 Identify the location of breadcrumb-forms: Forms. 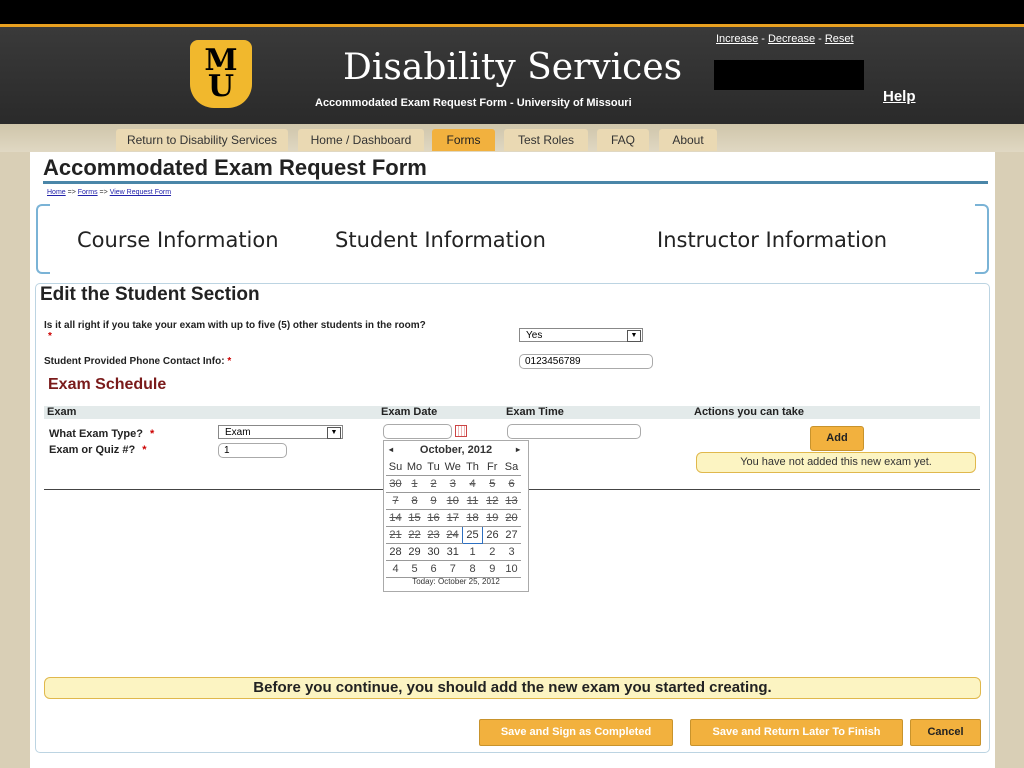
(88, 192).